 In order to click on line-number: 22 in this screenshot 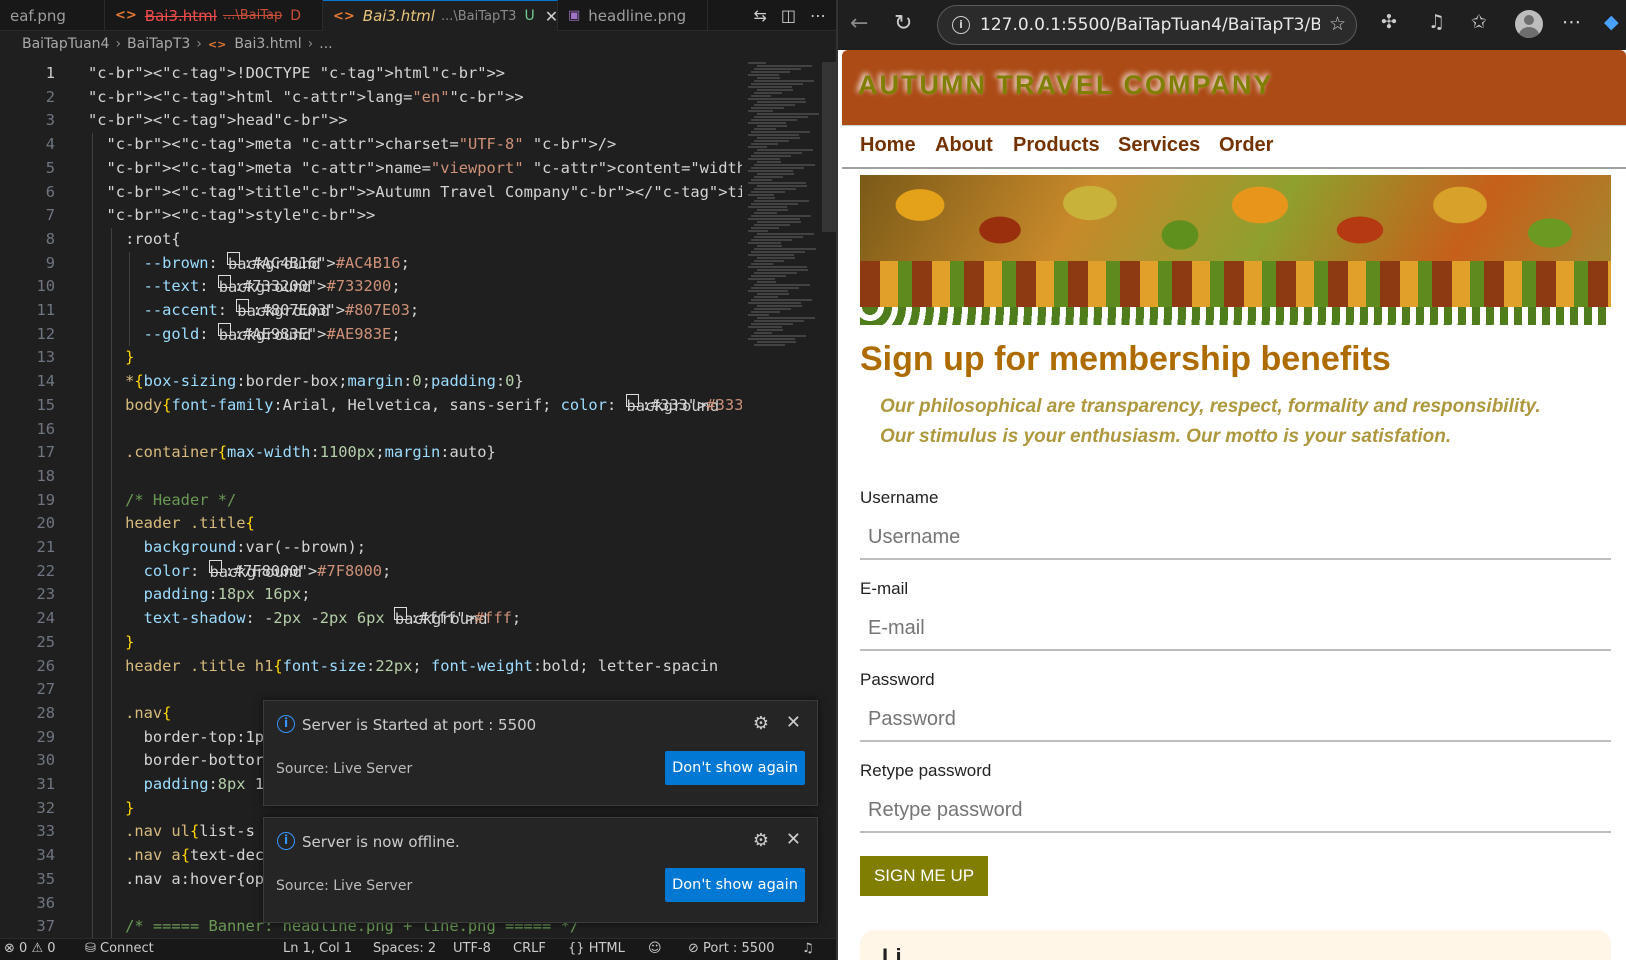, I will do `click(45, 570)`.